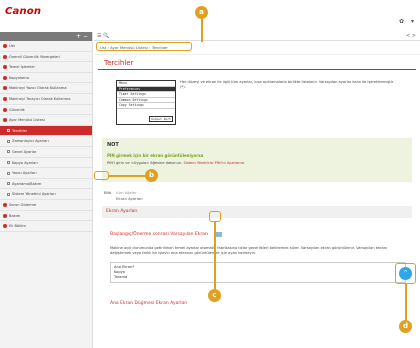 This screenshot has height=348, width=420. I want to click on sidebar-item: Kopyalama, so click(46, 78).